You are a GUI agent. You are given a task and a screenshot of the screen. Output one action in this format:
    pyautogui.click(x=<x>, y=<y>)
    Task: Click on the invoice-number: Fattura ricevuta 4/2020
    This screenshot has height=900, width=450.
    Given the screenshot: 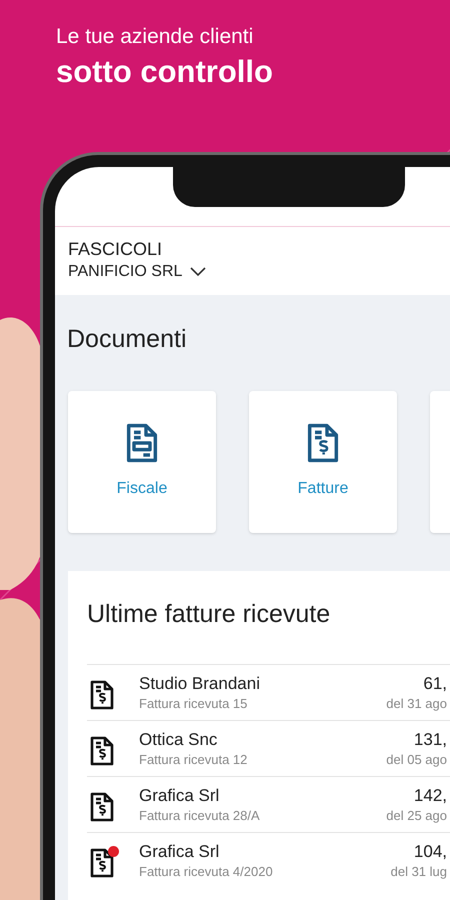 What is the action you would take?
    pyautogui.click(x=206, y=872)
    